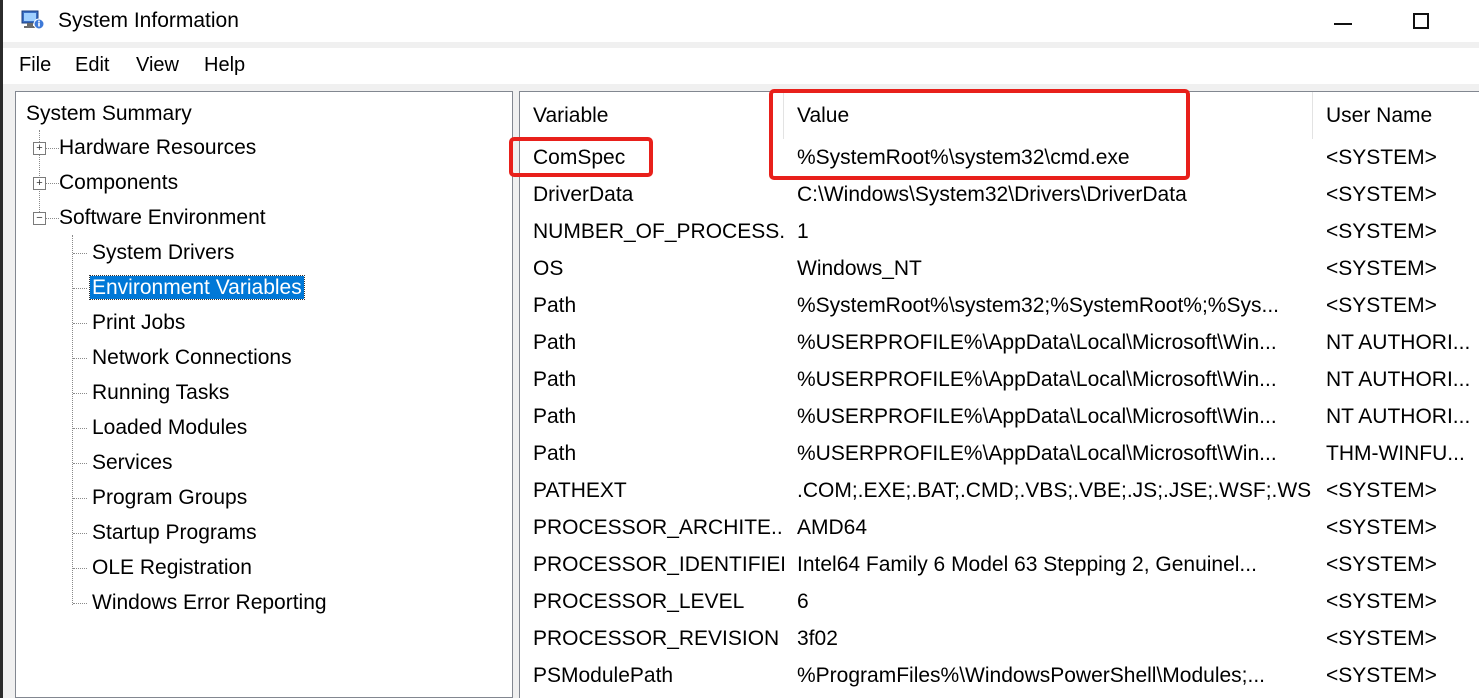 The height and width of the screenshot is (698, 1479). What do you see at coordinates (92, 65) in the screenshot?
I see `menu-edit: Edit` at bounding box center [92, 65].